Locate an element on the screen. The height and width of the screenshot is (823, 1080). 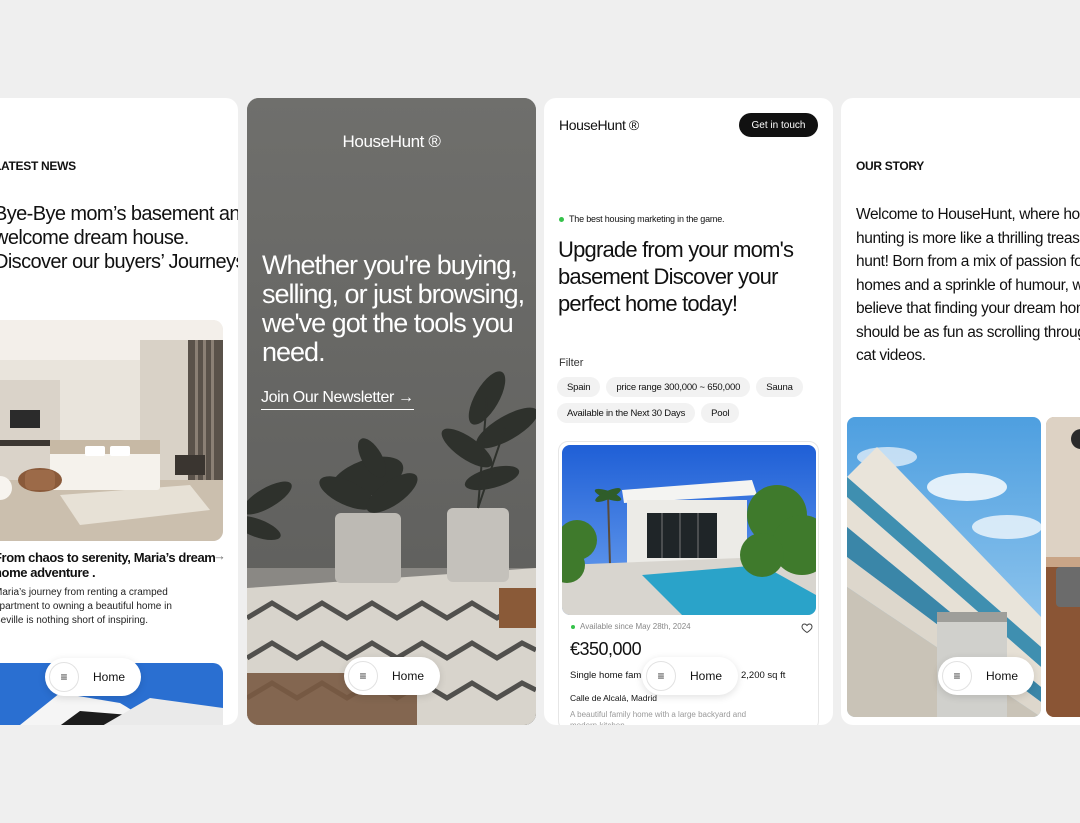
square-footage: 2,200 sq ft is located at coordinates (763, 675).